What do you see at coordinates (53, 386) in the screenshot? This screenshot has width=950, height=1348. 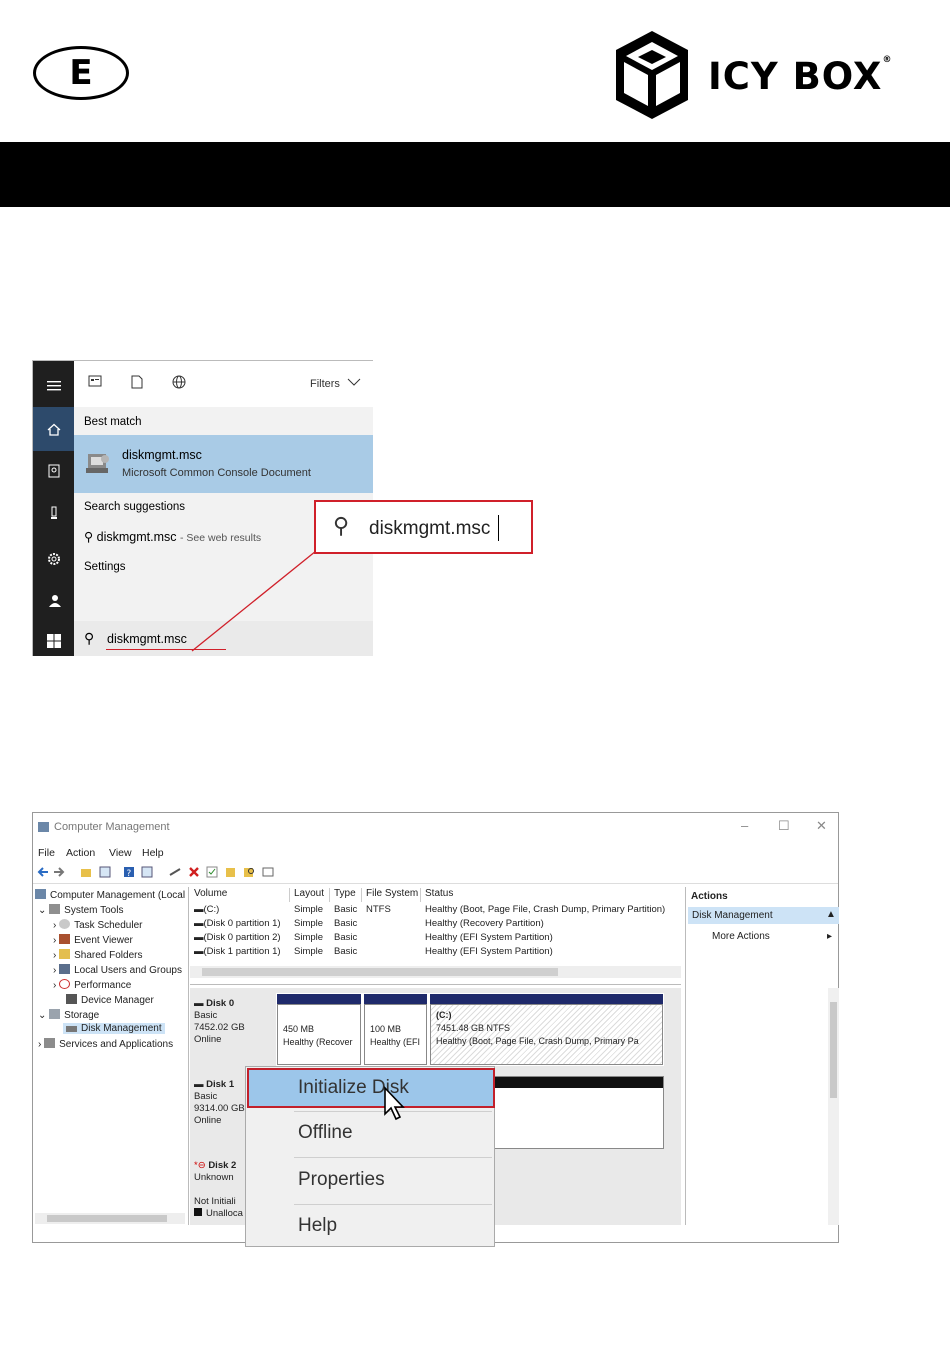 I see `hamburger-icon` at bounding box center [53, 386].